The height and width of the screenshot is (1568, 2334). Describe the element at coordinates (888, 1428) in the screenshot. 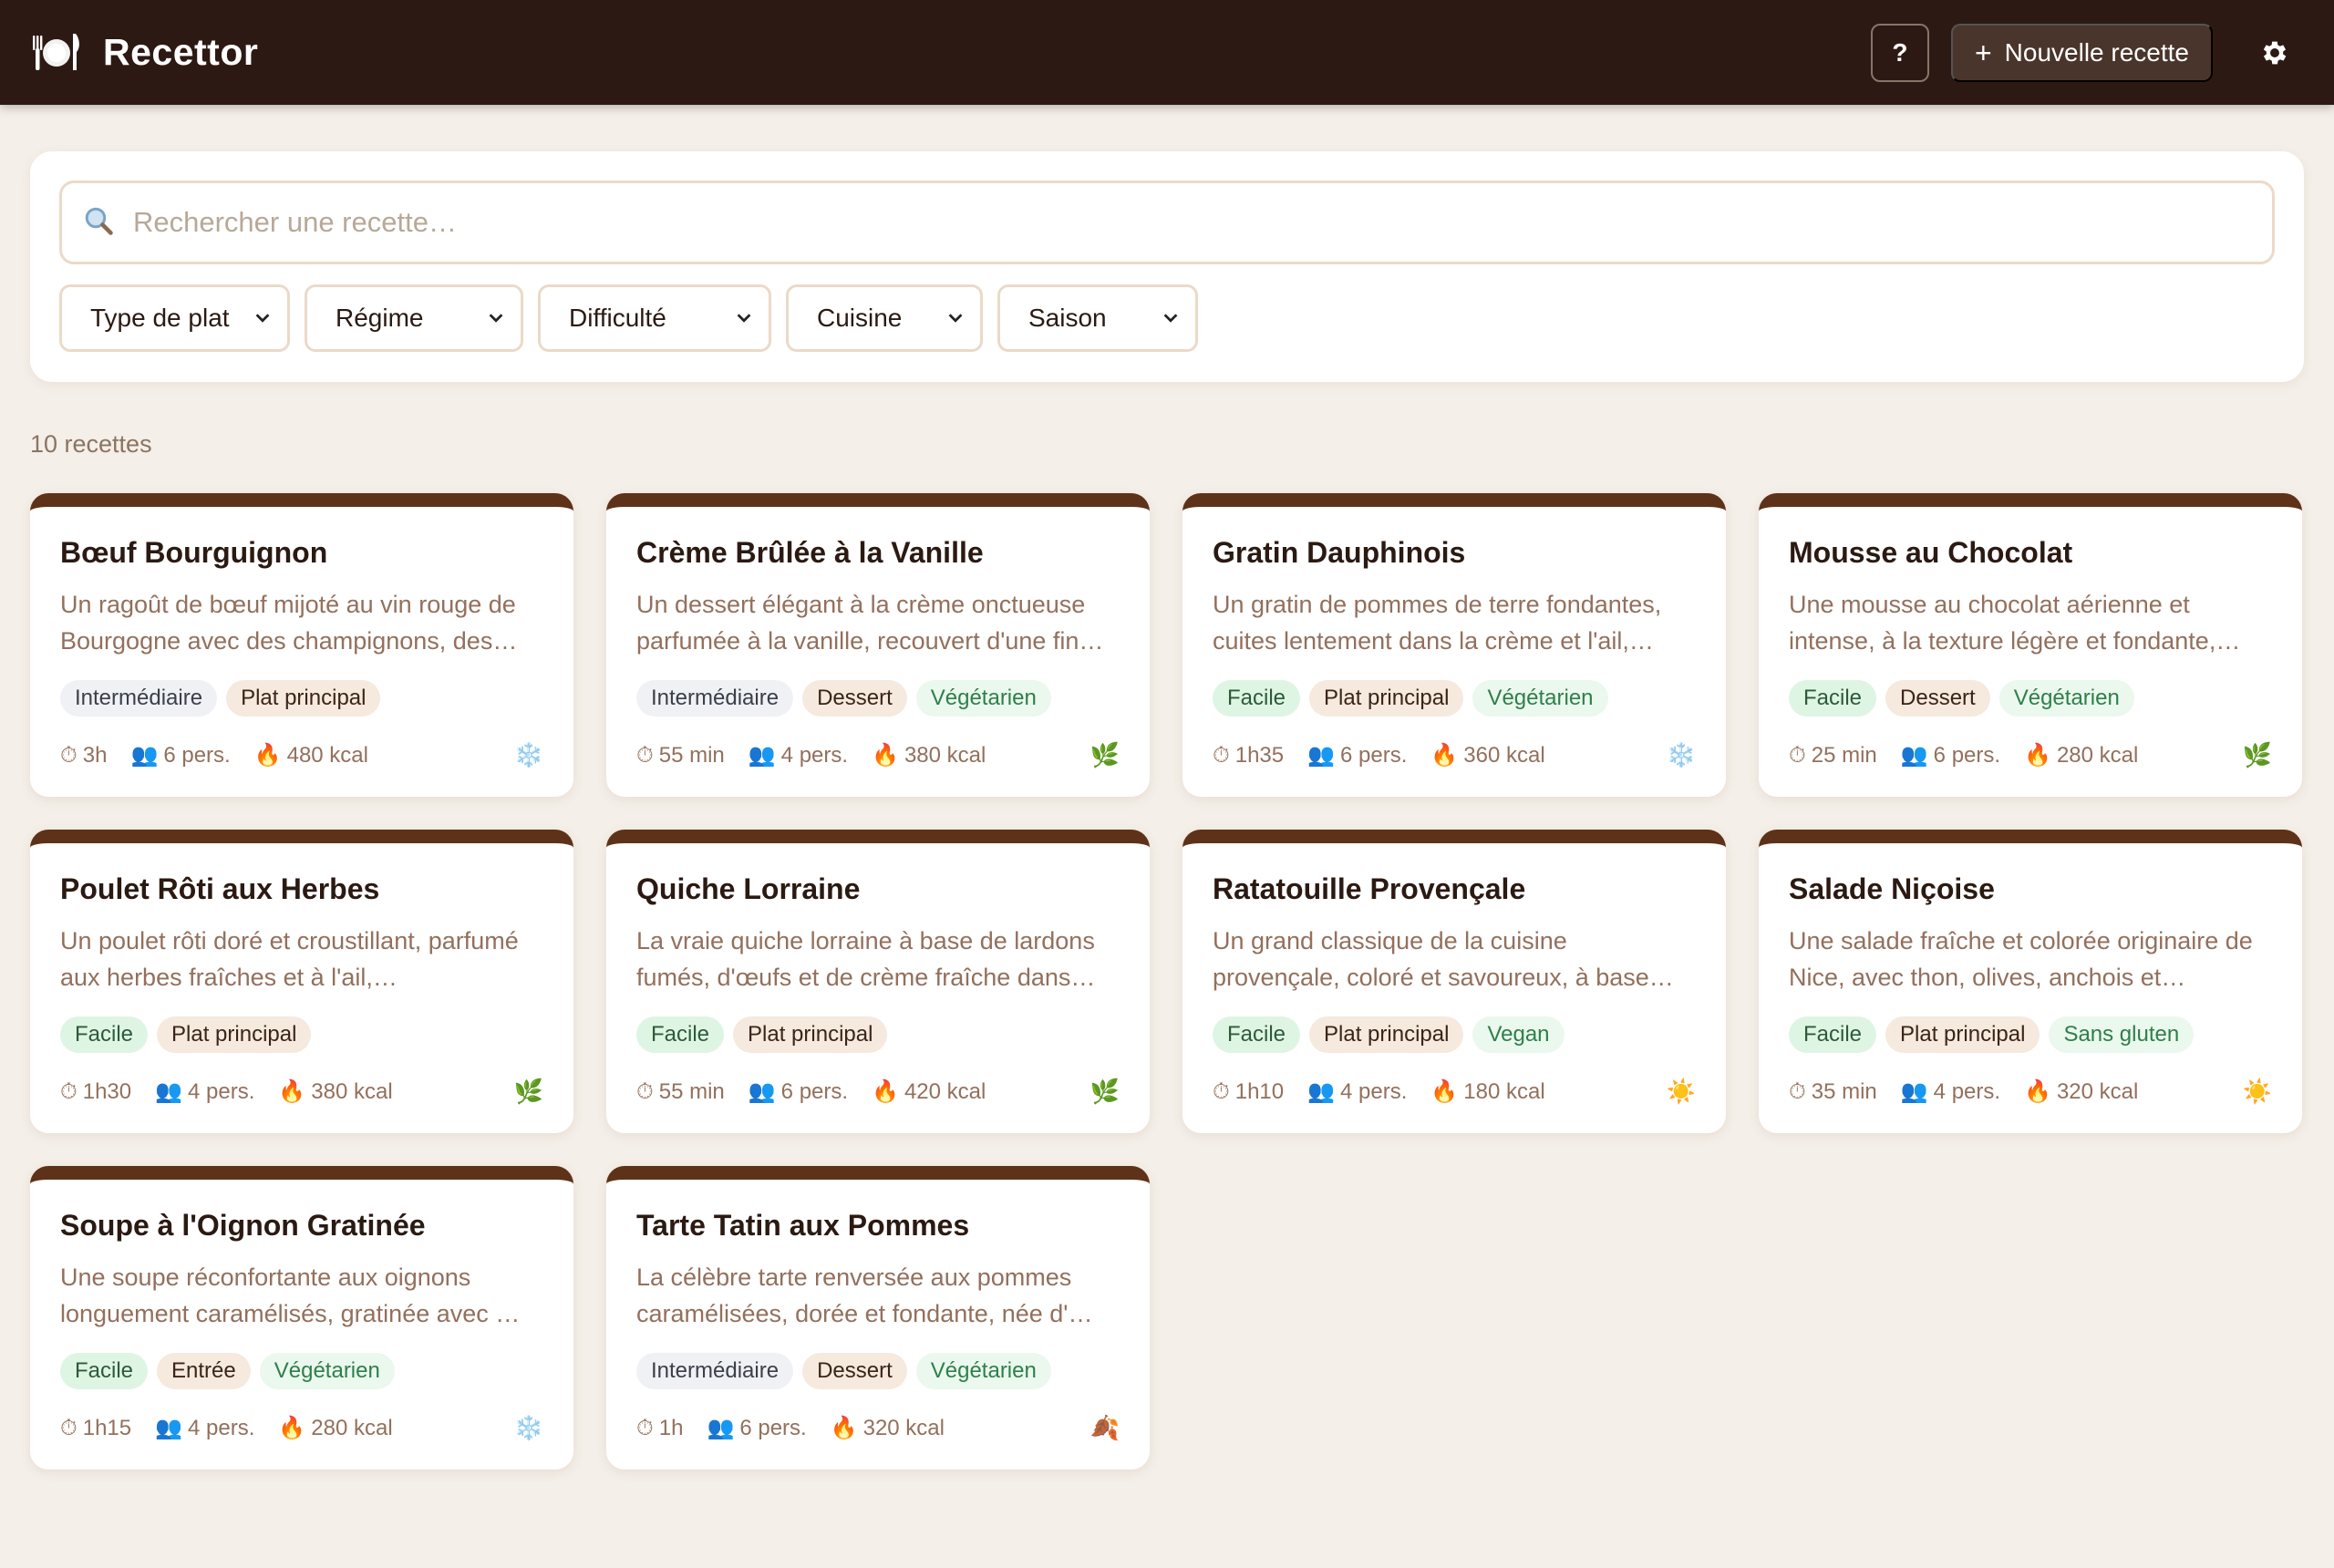

I see `calories: 🔥 320 kcal` at that location.